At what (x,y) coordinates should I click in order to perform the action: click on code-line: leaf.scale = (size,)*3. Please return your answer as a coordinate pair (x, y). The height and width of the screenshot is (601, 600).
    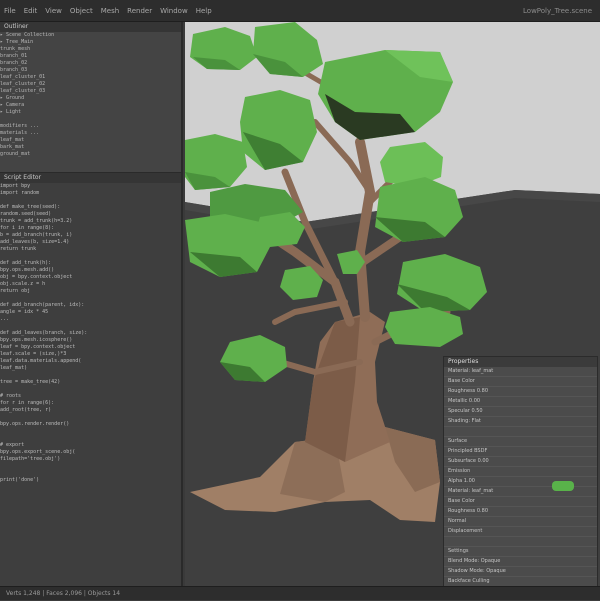
    Looking at the image, I should click on (33, 354).